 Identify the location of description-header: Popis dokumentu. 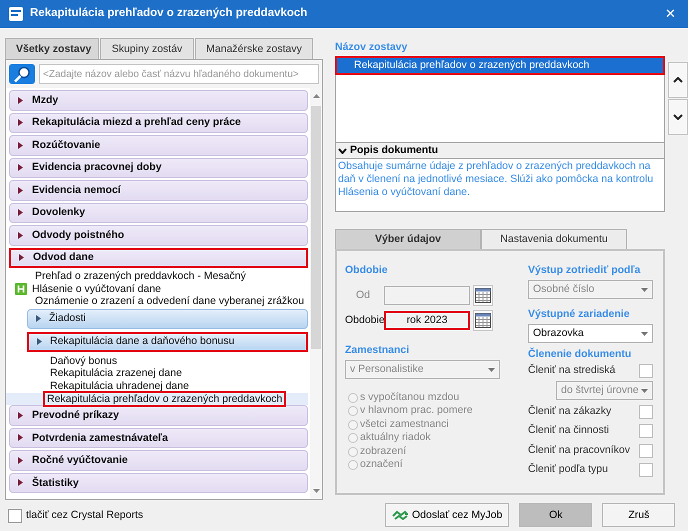
(500, 151).